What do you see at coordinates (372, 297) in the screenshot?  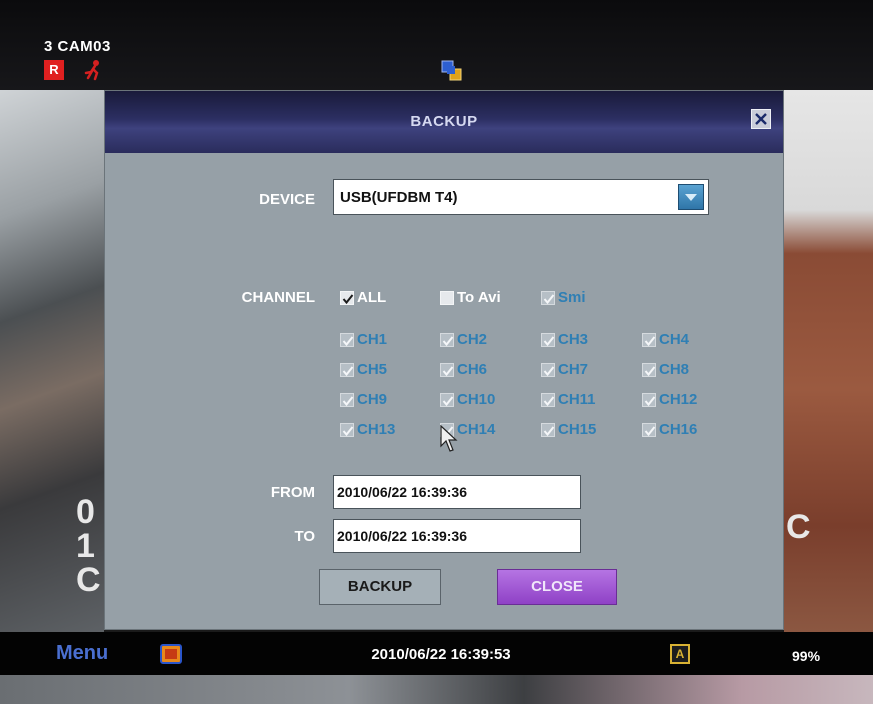 I see `checkbox-label: ALL` at bounding box center [372, 297].